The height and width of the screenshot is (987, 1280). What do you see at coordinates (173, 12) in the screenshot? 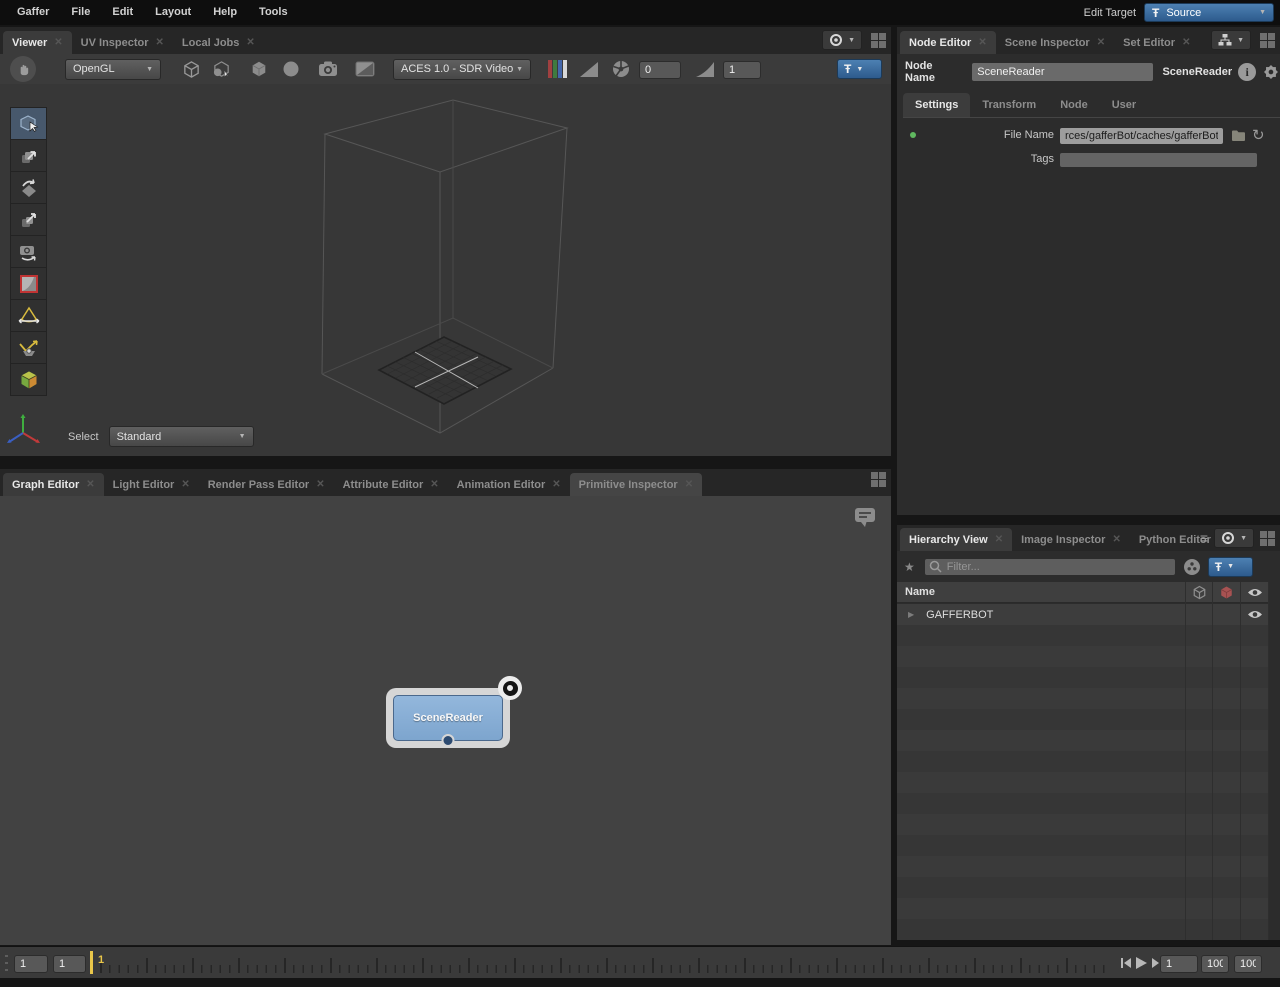
I see `menu-layout: Layout` at bounding box center [173, 12].